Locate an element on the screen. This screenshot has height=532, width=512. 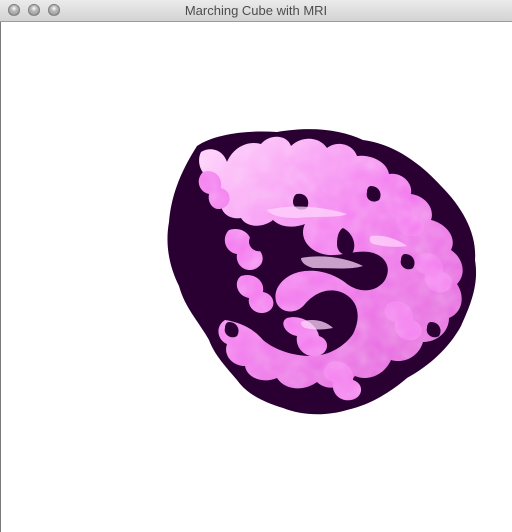
title-bar: Marching Cube with MRI is located at coordinates (256, 11).